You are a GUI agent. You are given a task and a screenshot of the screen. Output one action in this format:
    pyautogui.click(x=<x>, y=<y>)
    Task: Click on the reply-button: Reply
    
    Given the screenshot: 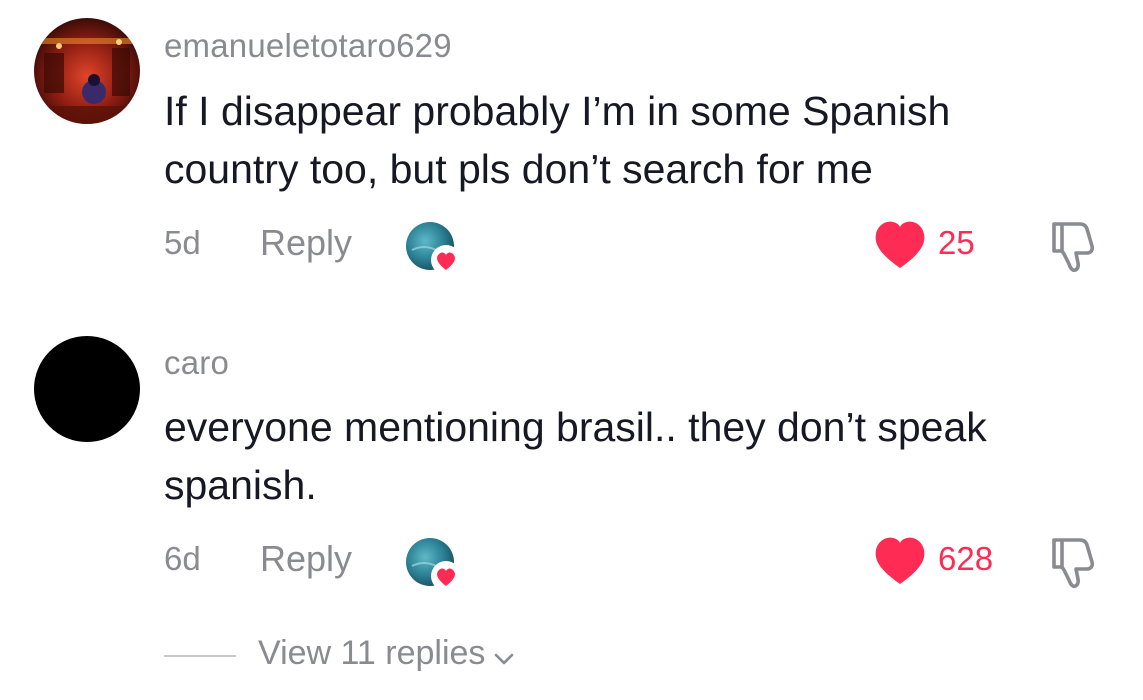 What is the action you would take?
    pyautogui.click(x=306, y=559)
    